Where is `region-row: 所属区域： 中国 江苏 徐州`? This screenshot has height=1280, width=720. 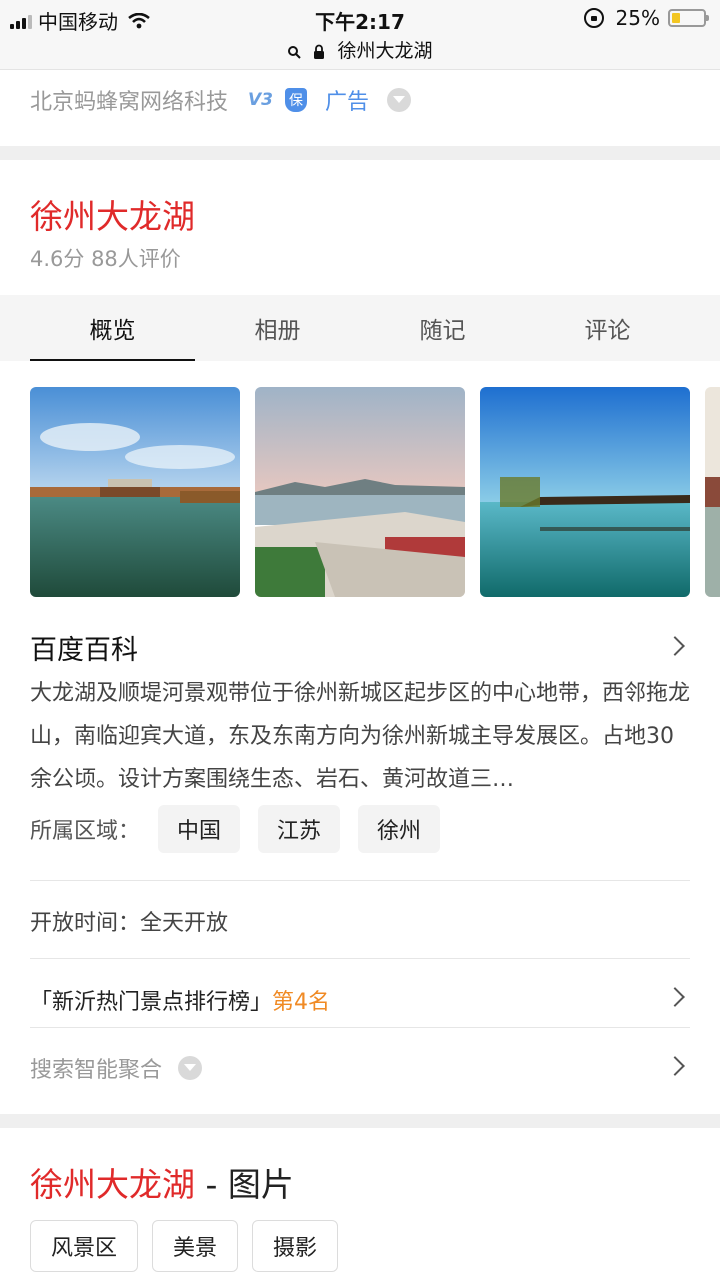 region-row: 所属区域： 中国 江苏 徐州 is located at coordinates (235, 829).